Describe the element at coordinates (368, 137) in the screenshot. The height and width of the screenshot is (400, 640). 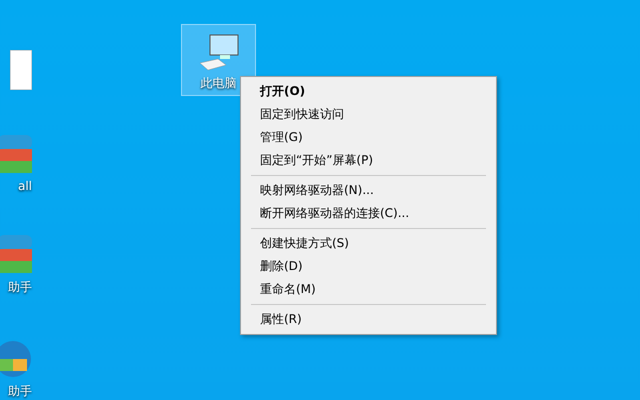
I see `menu-item: 管理(G)` at that location.